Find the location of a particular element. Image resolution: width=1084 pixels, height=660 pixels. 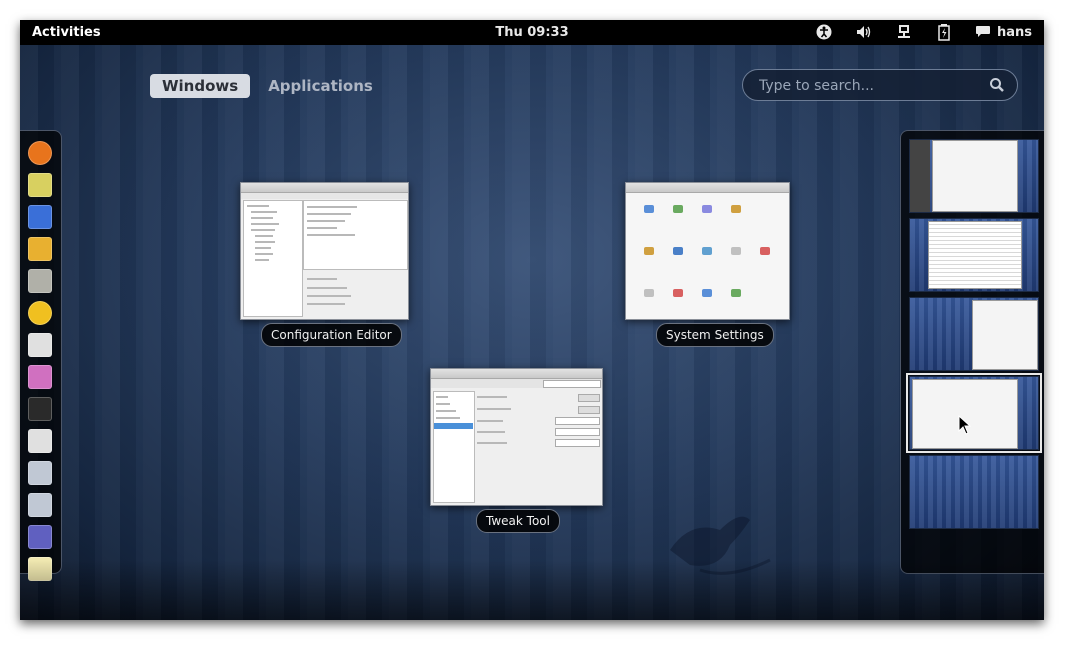

notes-icon is located at coordinates (40, 569).